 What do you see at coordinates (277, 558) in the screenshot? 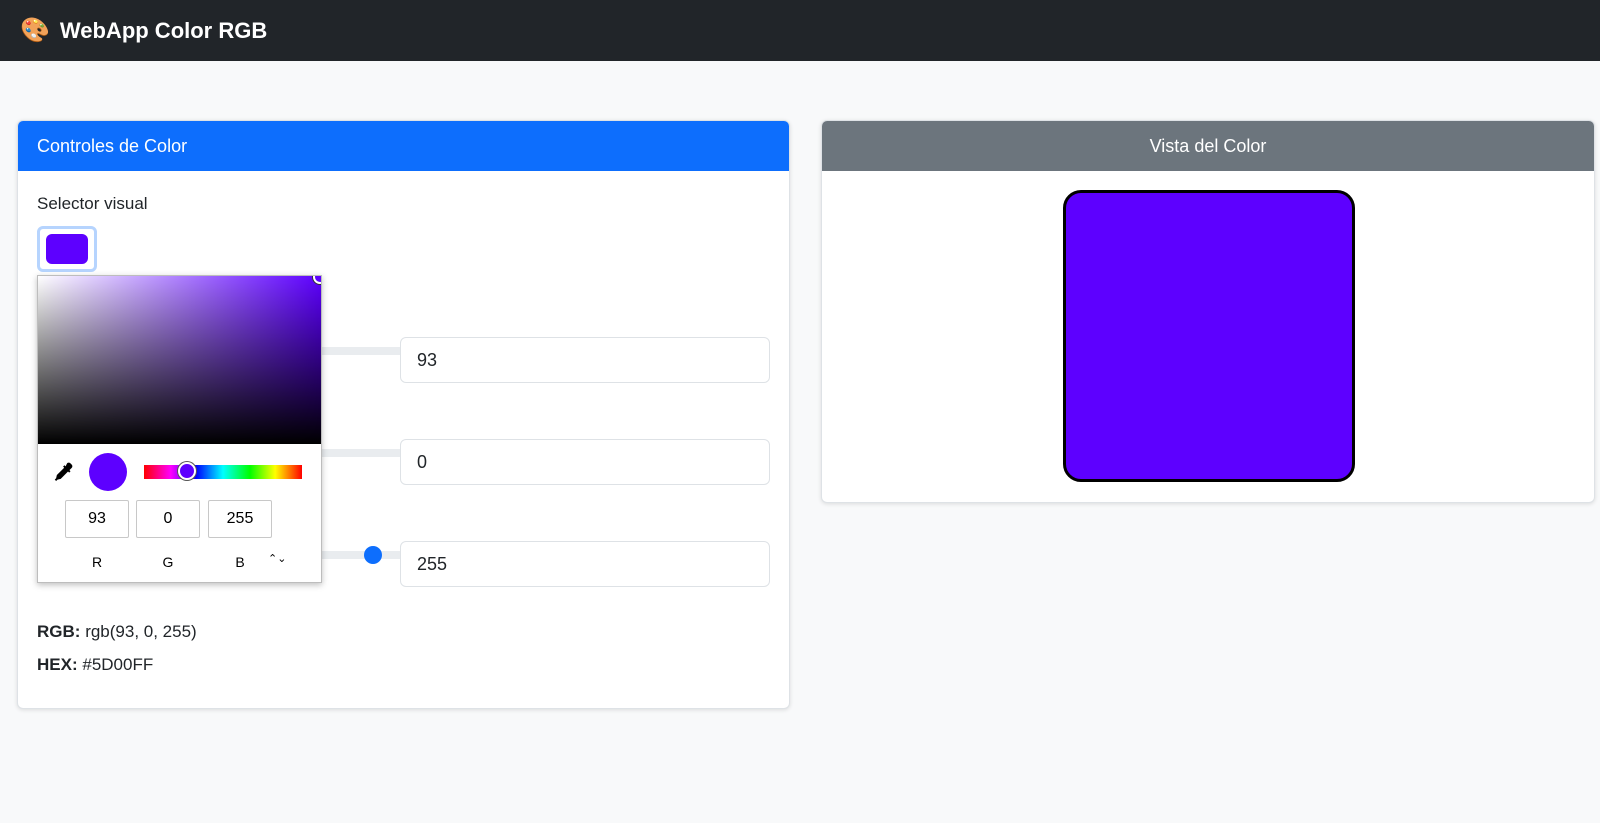
I see `chevron-up-down-icon: ⌃⌄` at bounding box center [277, 558].